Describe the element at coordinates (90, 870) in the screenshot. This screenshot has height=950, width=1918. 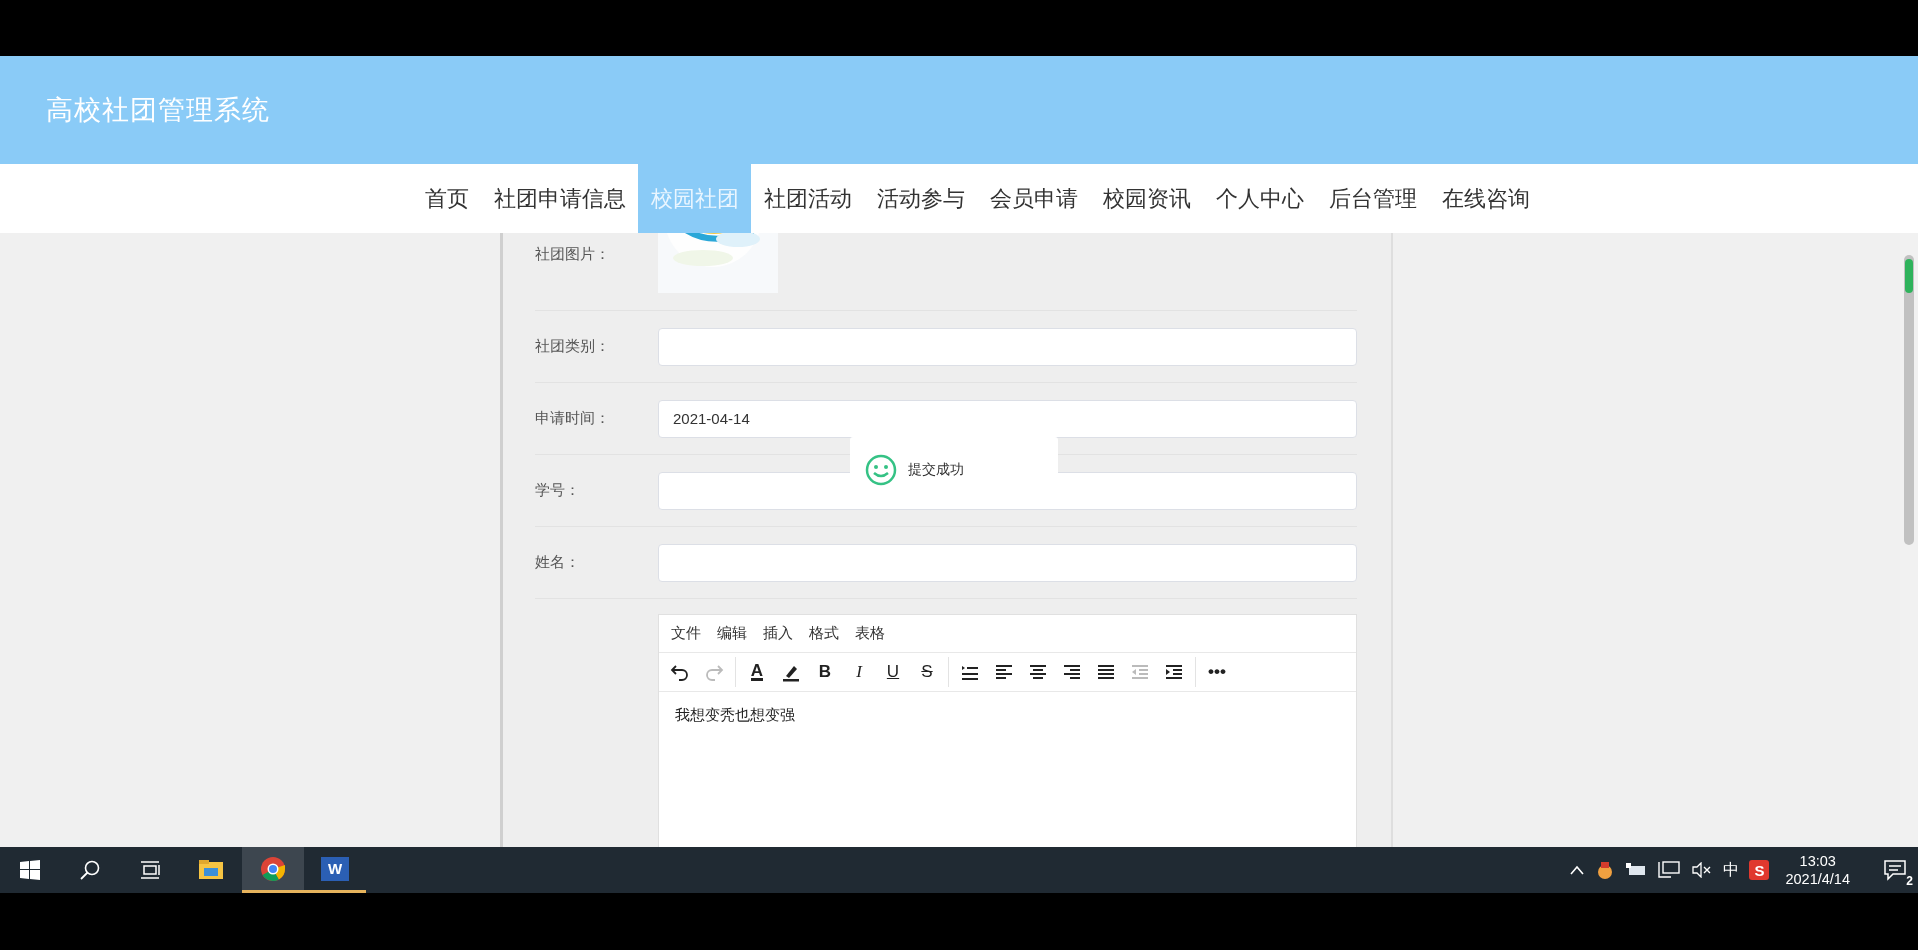
I see `search-icon` at that location.